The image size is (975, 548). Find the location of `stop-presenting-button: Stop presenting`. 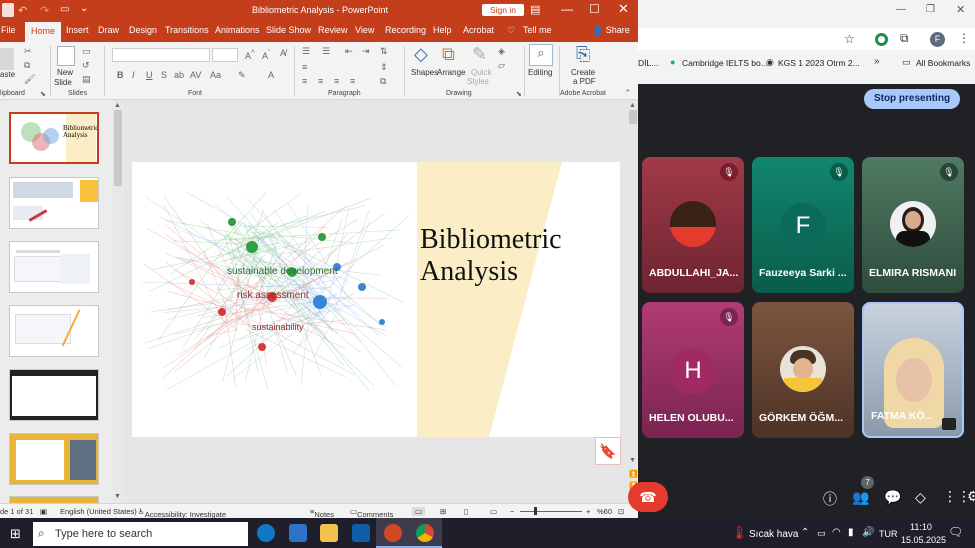

stop-presenting-button: Stop presenting is located at coordinates (912, 99).